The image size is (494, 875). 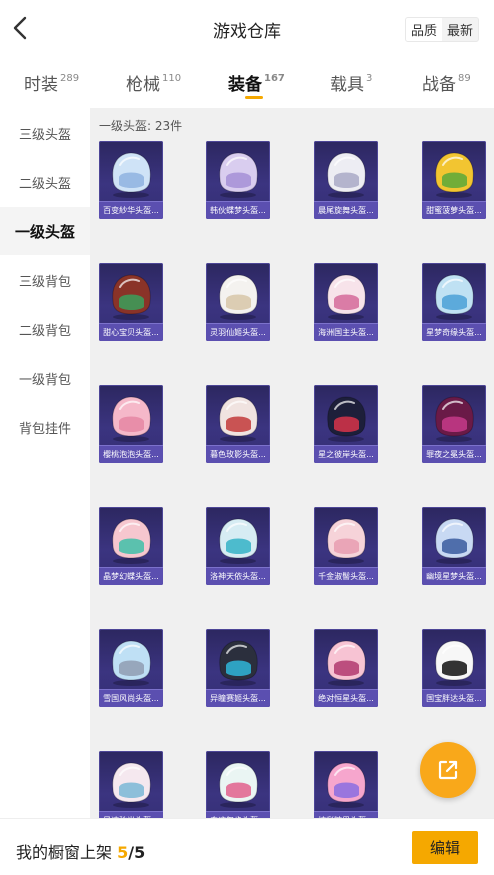 I want to click on tab-supplies: 战备 89, so click(x=446, y=82).